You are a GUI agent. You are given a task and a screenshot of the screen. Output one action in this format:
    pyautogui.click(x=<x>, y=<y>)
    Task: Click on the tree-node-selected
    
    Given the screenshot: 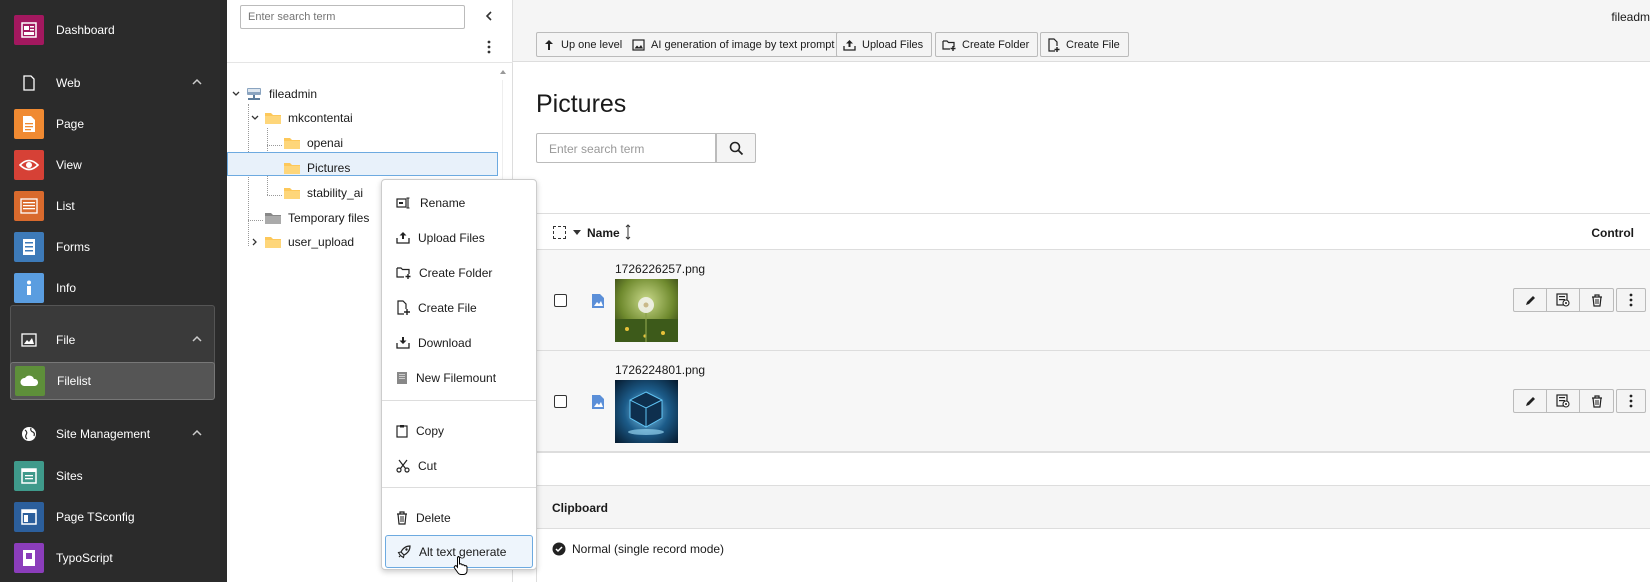 What is the action you would take?
    pyautogui.click(x=362, y=164)
    